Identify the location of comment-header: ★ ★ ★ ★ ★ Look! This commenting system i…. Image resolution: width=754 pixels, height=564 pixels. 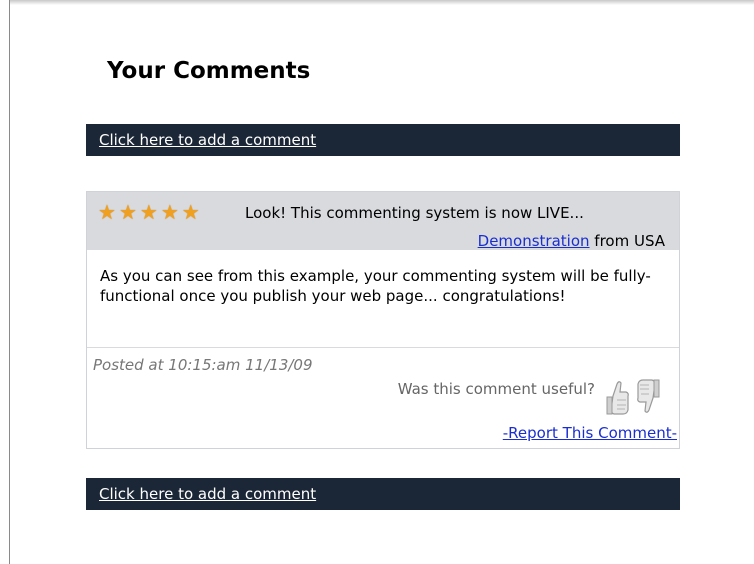
(383, 221).